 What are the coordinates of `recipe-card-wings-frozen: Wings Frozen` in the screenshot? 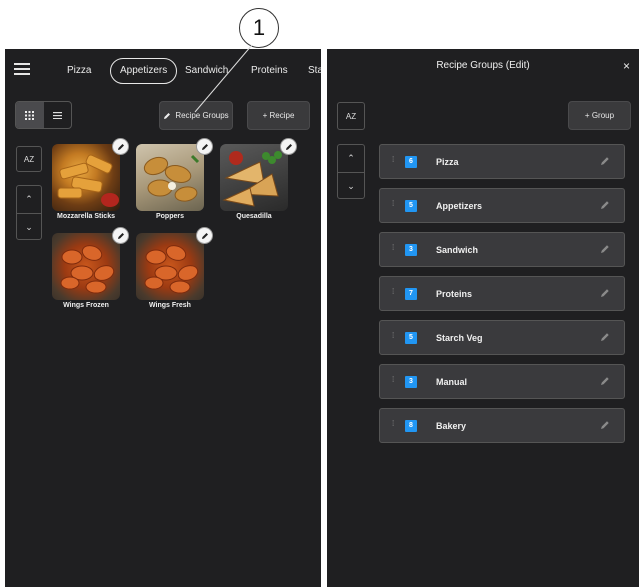 It's located at (86, 271).